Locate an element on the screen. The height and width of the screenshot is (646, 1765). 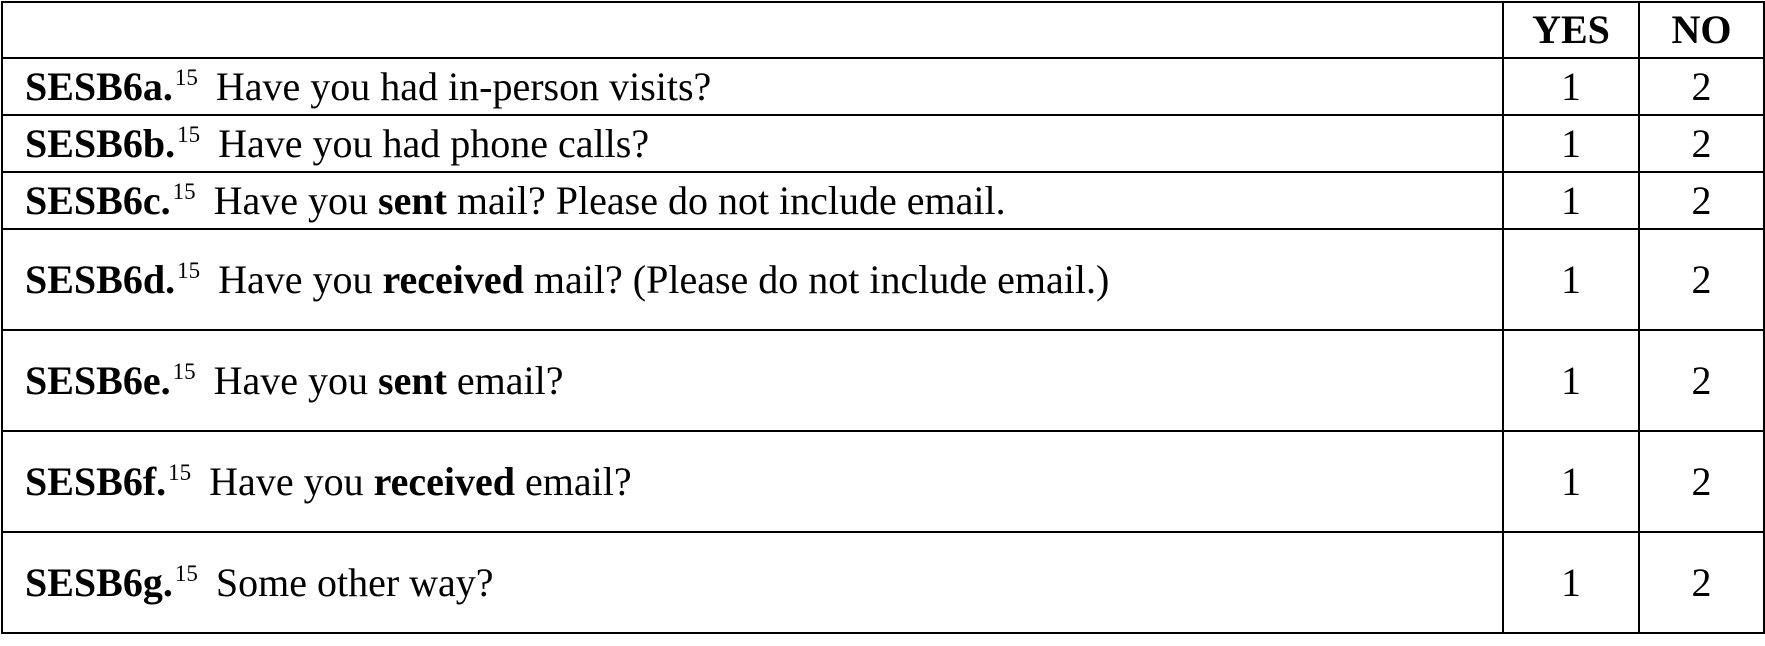
question-text: Have you had in-person visits? is located at coordinates (463, 86).